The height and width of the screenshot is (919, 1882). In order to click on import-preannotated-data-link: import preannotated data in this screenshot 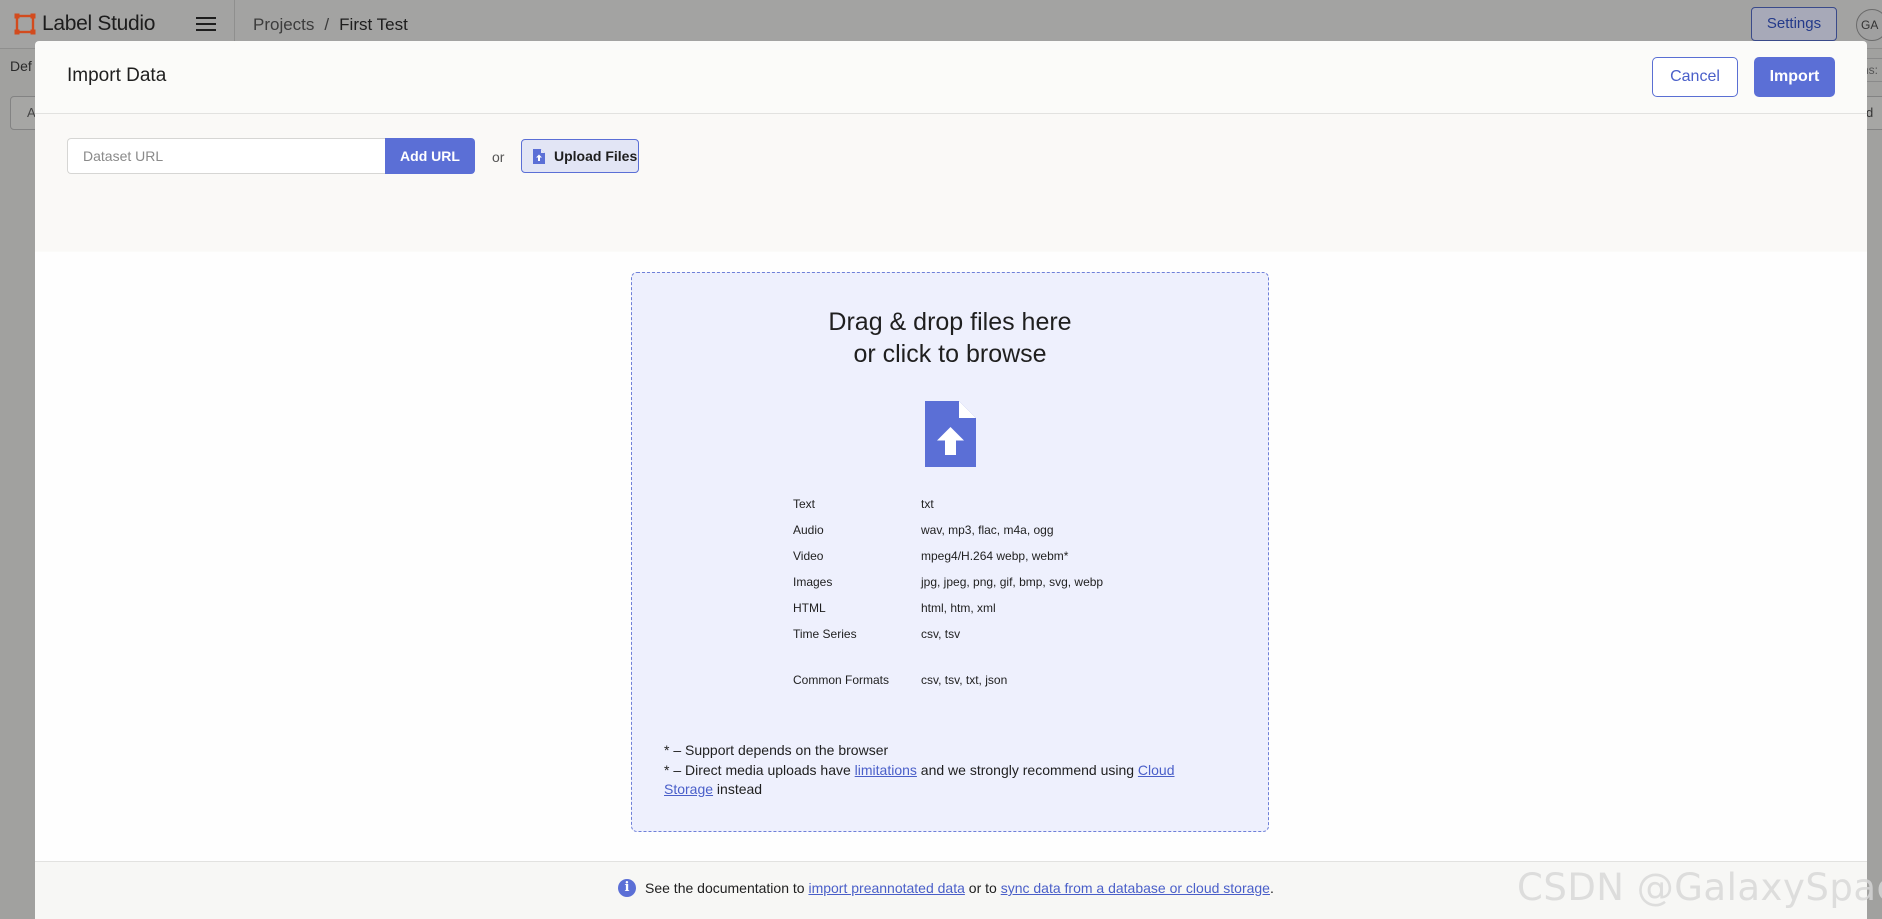, I will do `click(886, 888)`.